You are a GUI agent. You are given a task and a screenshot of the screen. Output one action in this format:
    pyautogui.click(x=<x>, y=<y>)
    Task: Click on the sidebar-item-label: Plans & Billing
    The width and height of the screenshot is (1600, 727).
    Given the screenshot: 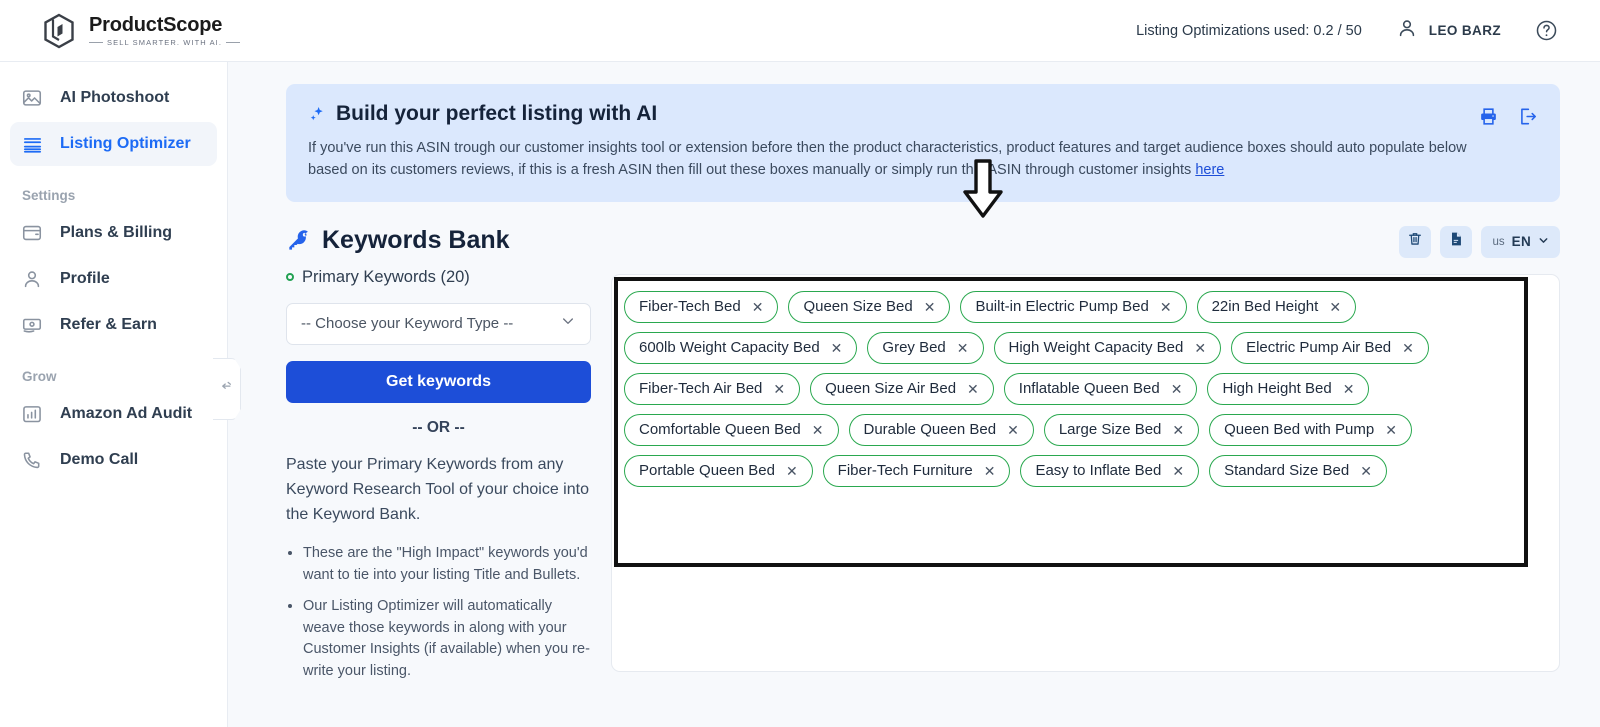 What is the action you would take?
    pyautogui.click(x=116, y=232)
    